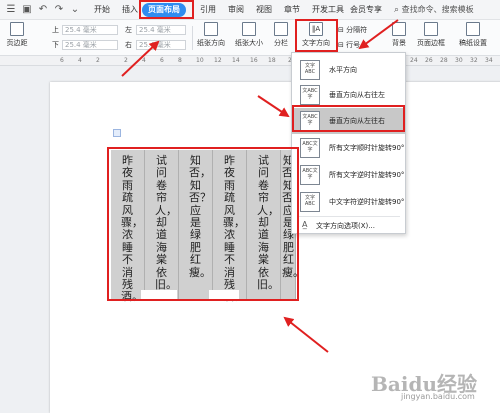 Image resolution: width=500 pixels, height=413 pixels. Describe the element at coordinates (90, 45) in the screenshot. I see `bottom-margin-input: 25.4 毫米` at that location.